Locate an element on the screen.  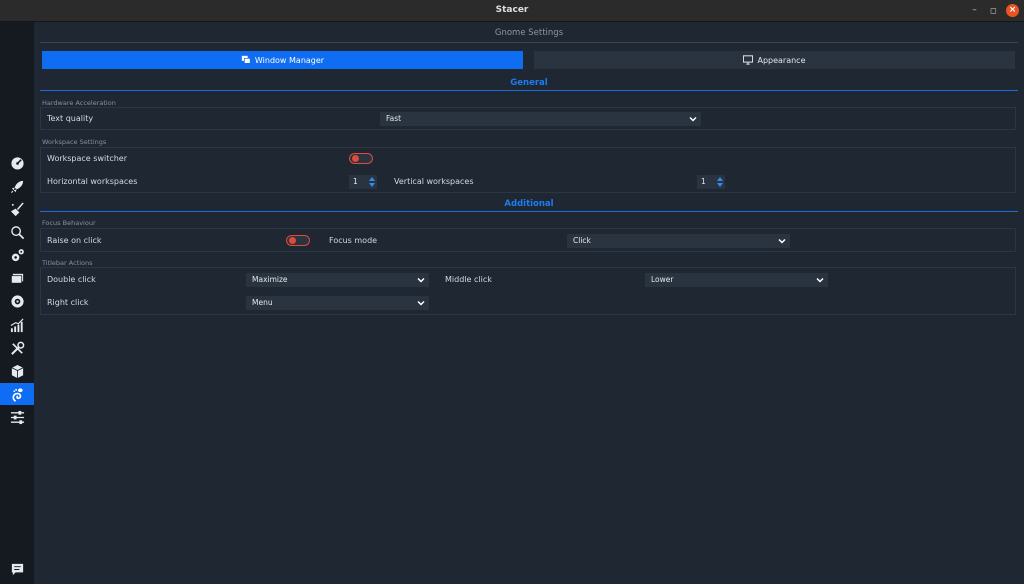
vertical-workspaces-spinbox: 1 is located at coordinates (711, 182).